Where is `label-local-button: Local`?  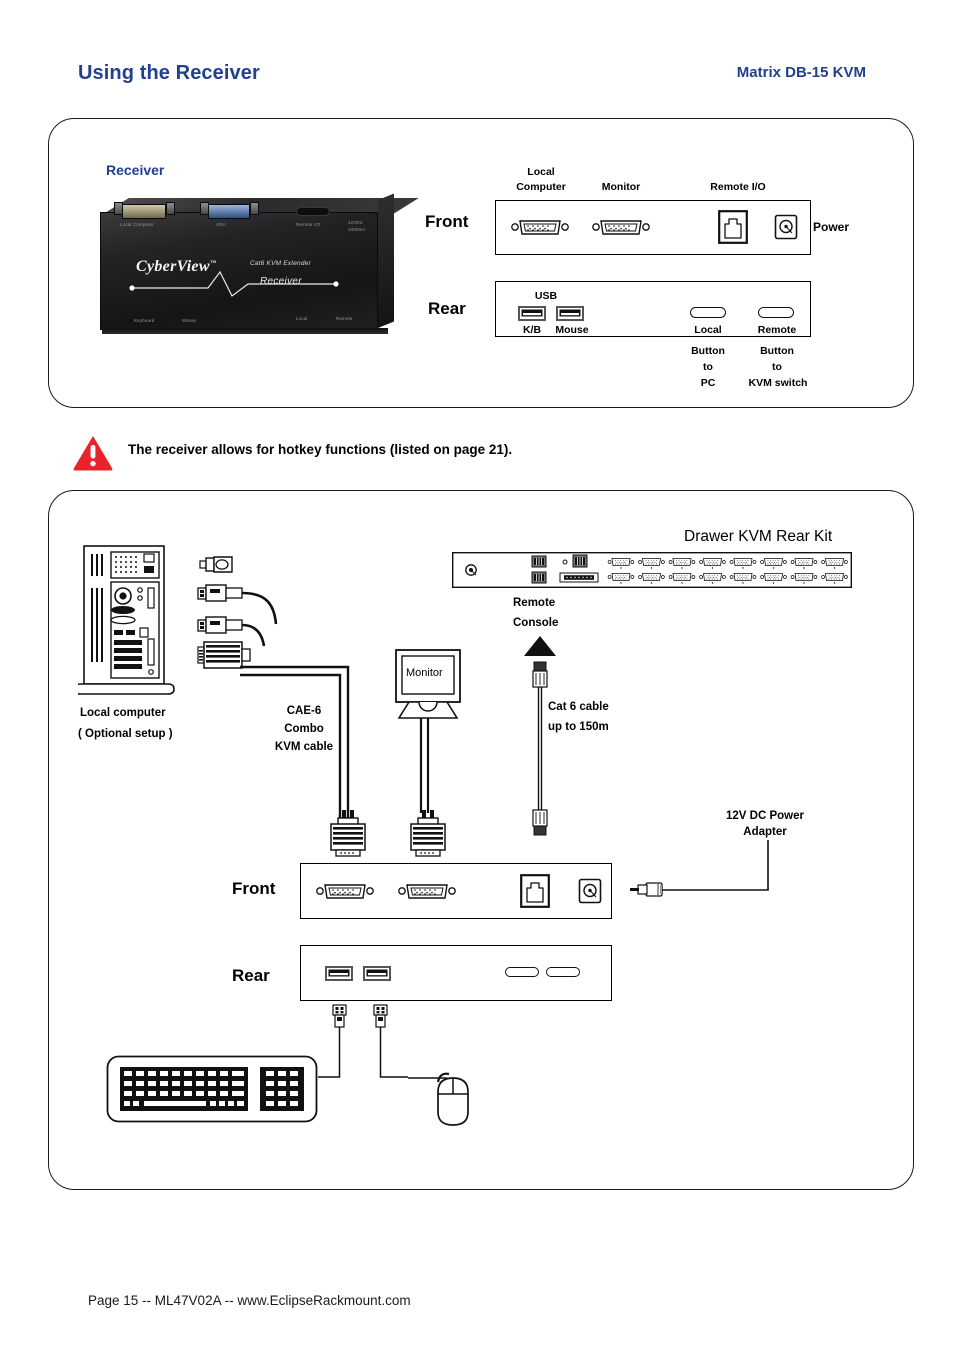
label-local-button: Local is located at coordinates (708, 330).